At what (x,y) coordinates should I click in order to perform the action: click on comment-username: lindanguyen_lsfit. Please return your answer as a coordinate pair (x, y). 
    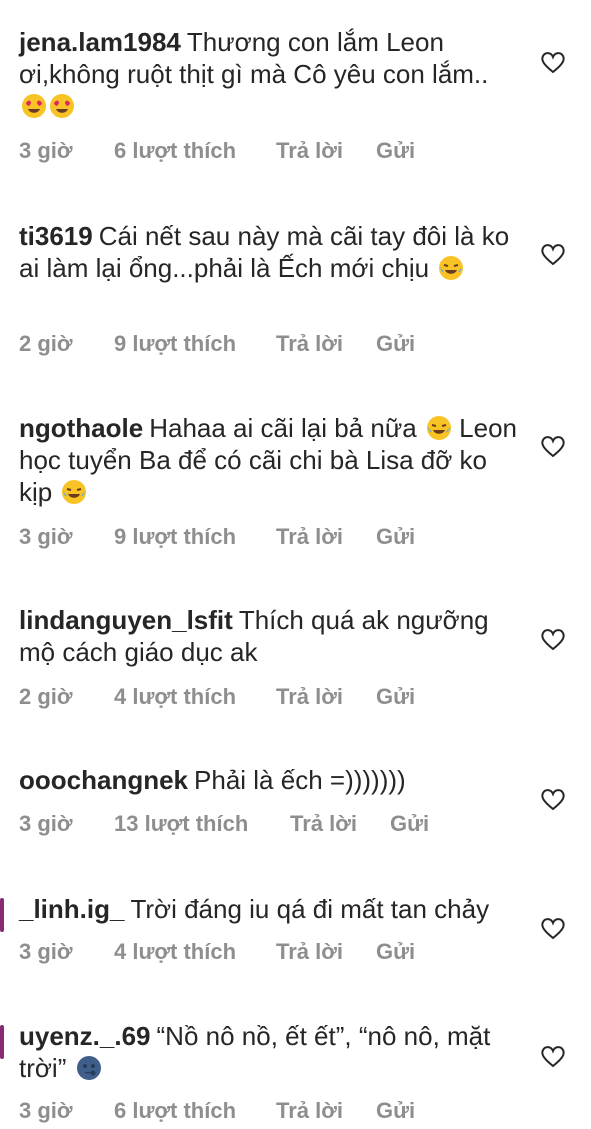
    Looking at the image, I should click on (126, 620).